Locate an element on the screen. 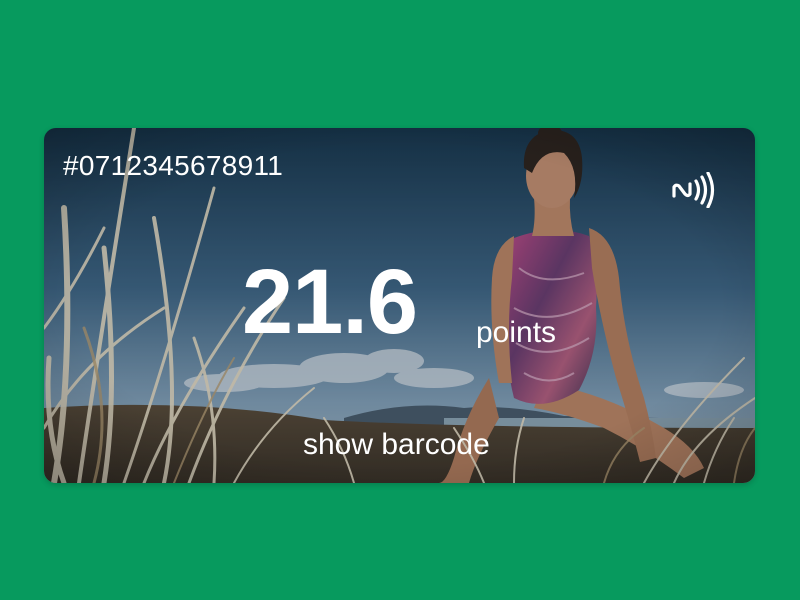  show-barcode-link: show barcode is located at coordinates (396, 445).